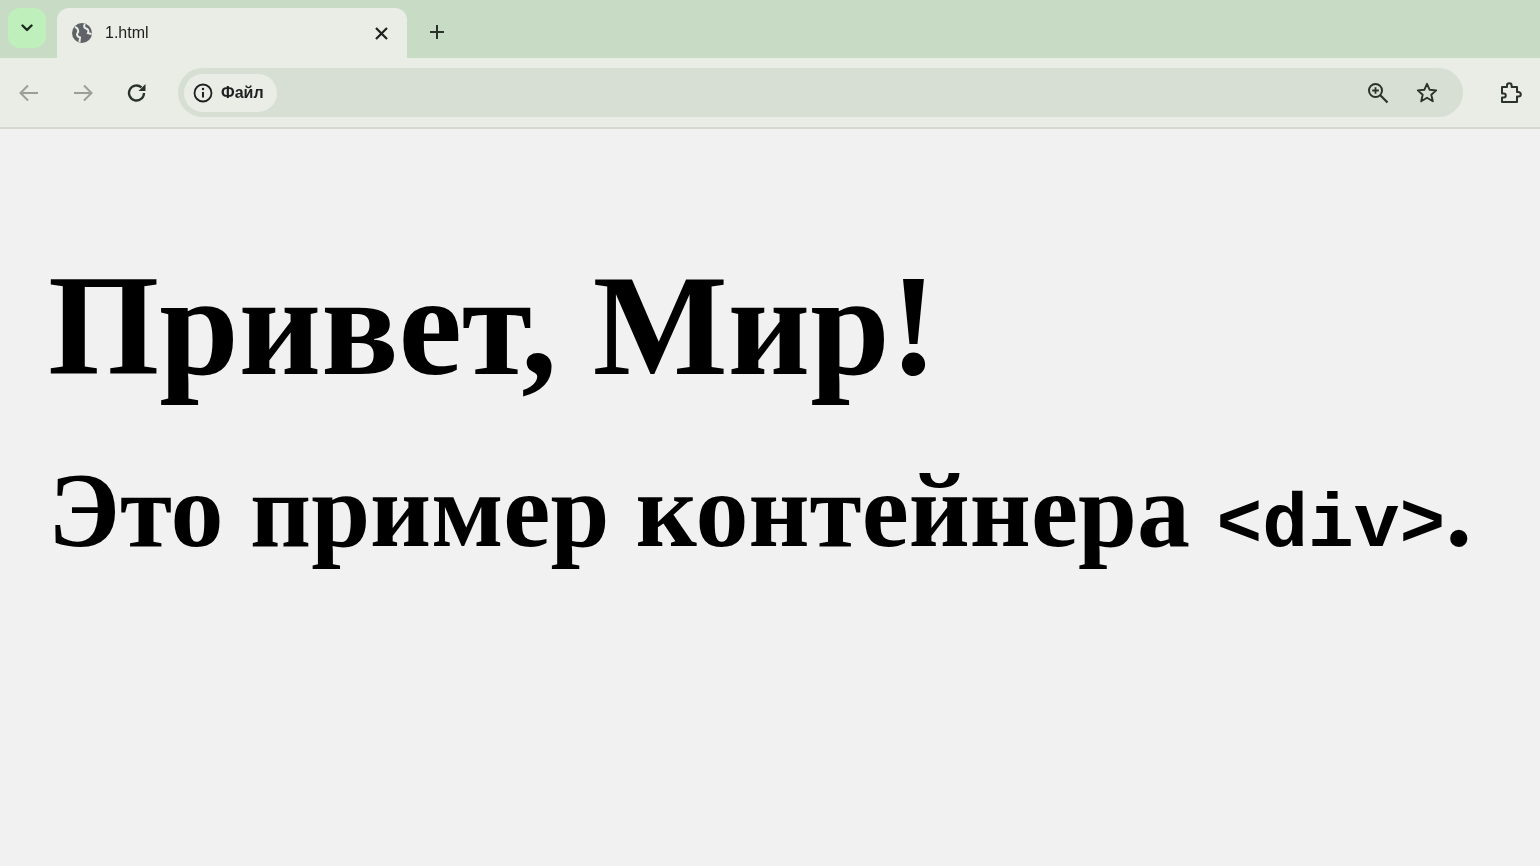  Describe the element at coordinates (82, 33) in the screenshot. I see `globe-icon` at that location.